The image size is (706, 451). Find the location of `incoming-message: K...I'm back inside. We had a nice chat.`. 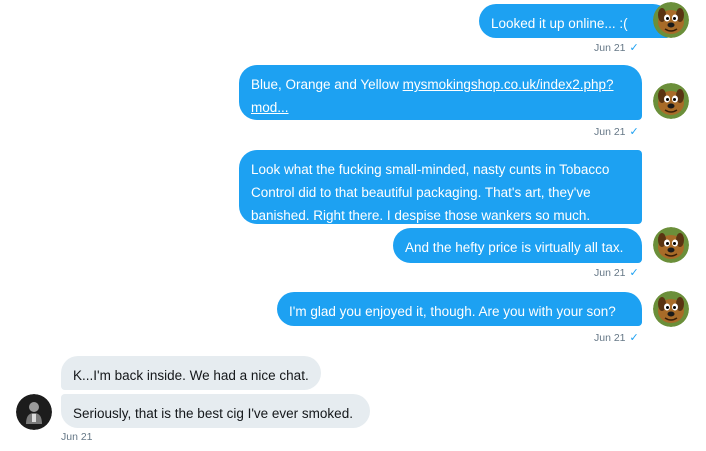

incoming-message: K...I'm back inside. We had a nice chat. is located at coordinates (191, 373).